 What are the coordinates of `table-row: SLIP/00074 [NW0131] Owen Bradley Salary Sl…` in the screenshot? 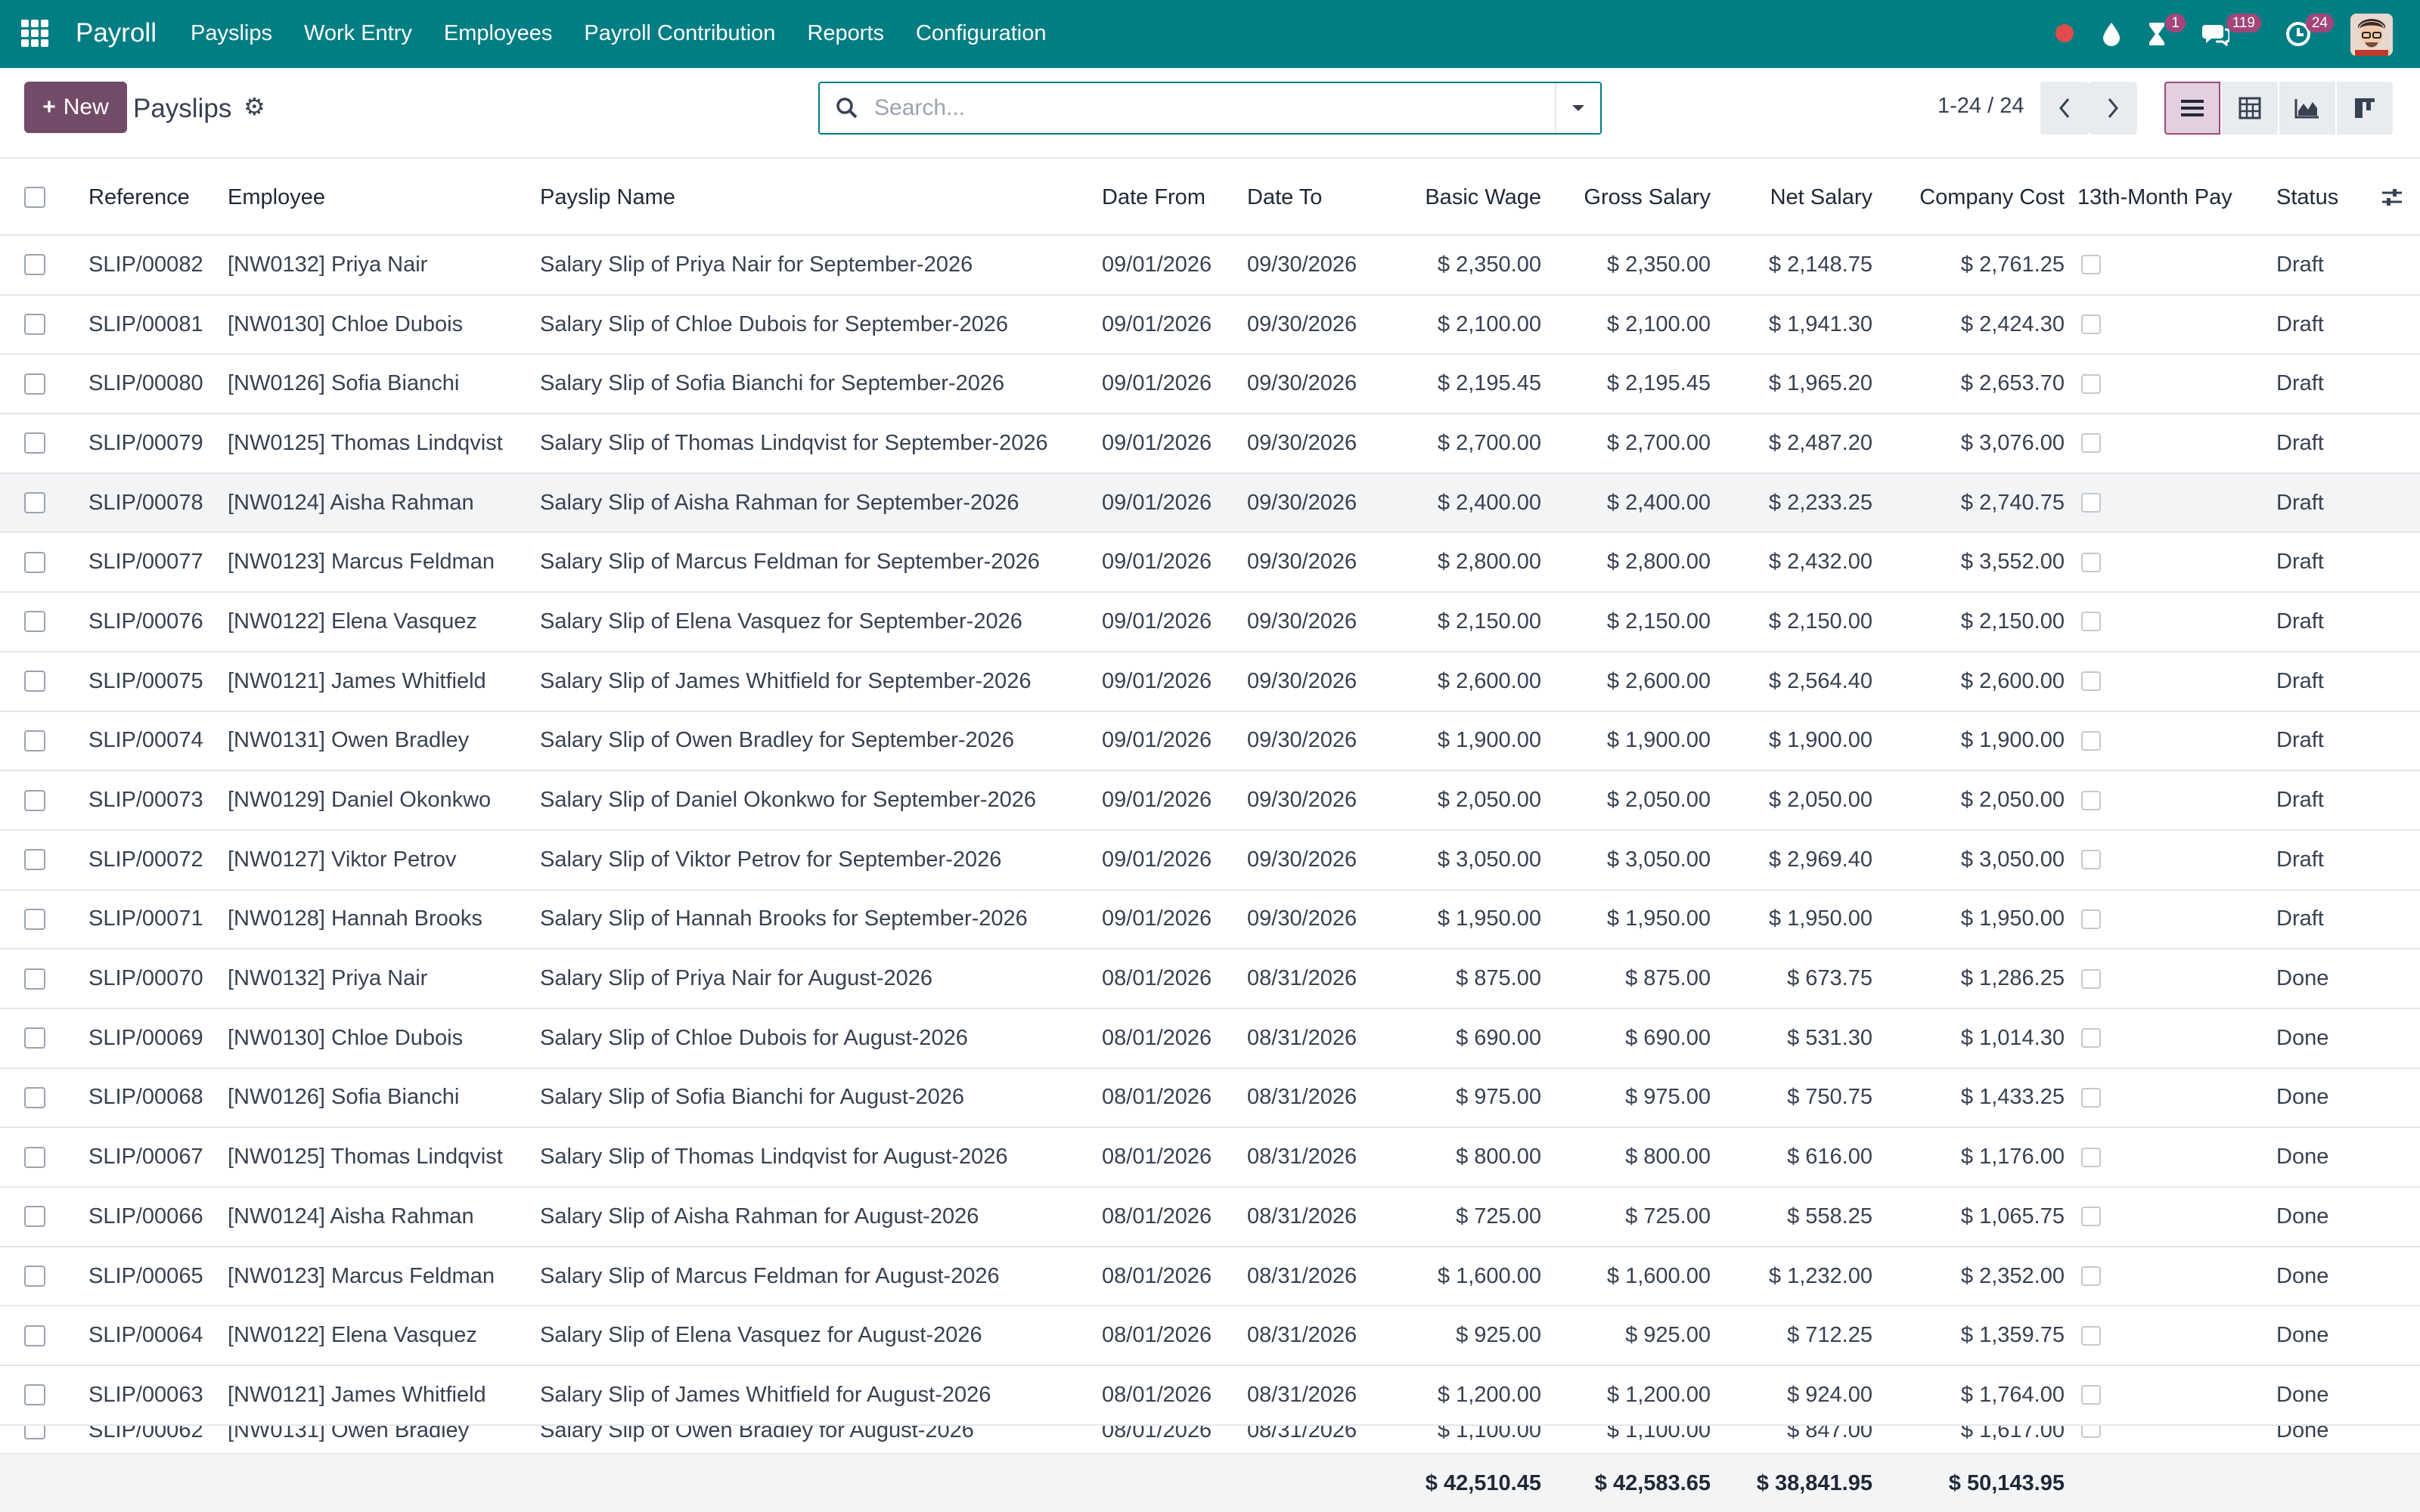 It's located at (1210, 742).